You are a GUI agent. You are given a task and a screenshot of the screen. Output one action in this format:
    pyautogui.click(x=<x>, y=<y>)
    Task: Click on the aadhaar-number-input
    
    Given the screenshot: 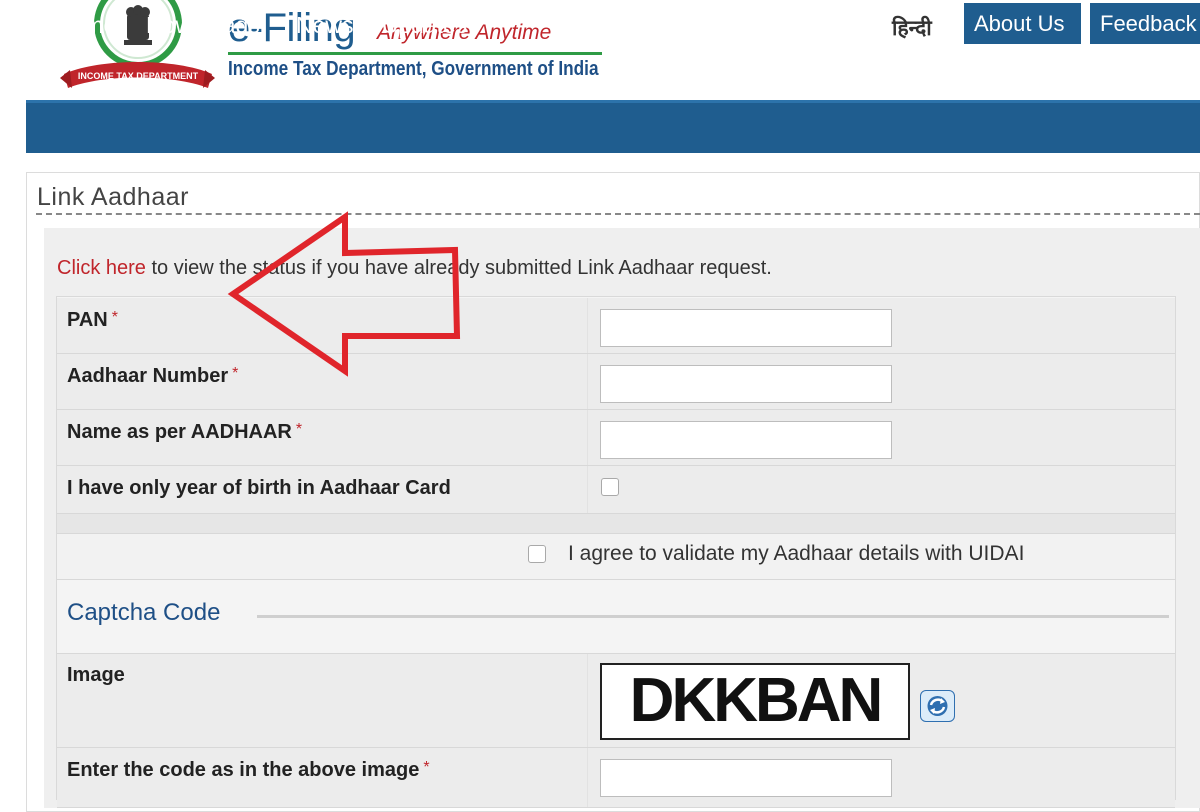 What is the action you would take?
    pyautogui.click(x=746, y=384)
    